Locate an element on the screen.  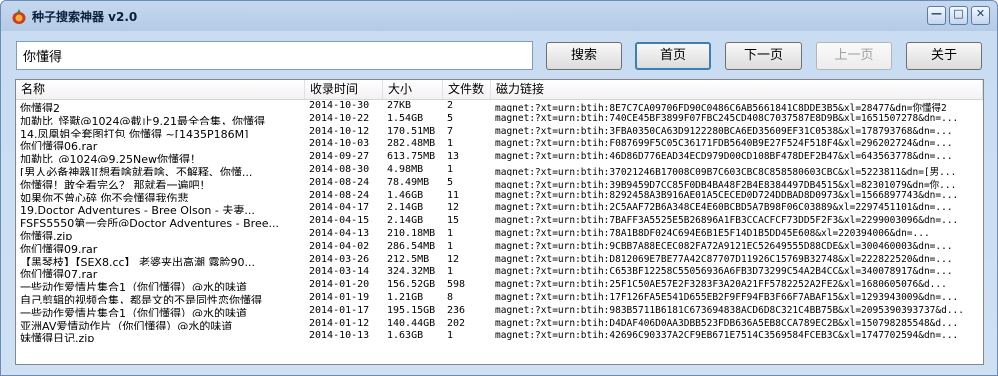
cell-file-count: 202 is located at coordinates (456, 323).